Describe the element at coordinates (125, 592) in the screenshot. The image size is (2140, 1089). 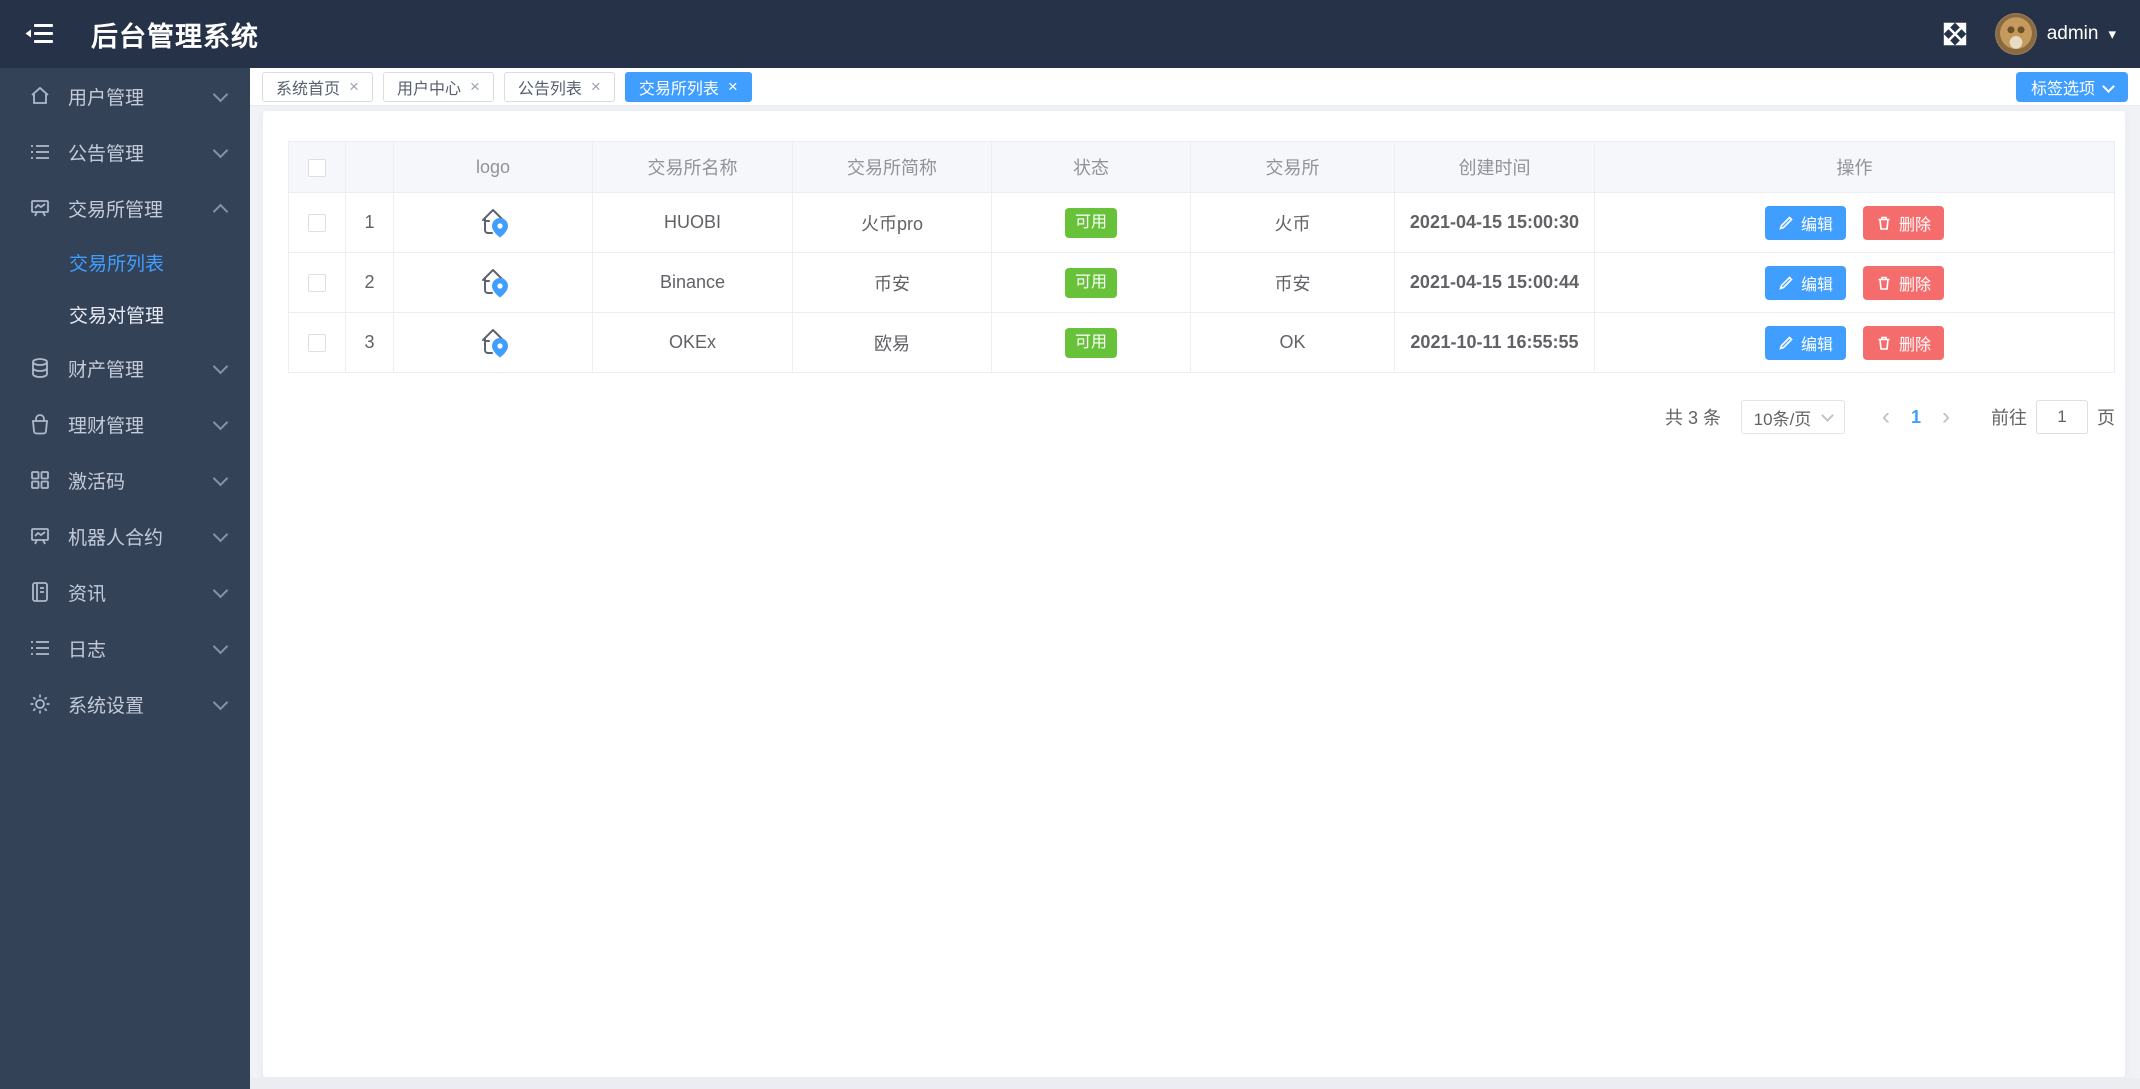
I see `sidebar-item-news: 资讯` at that location.